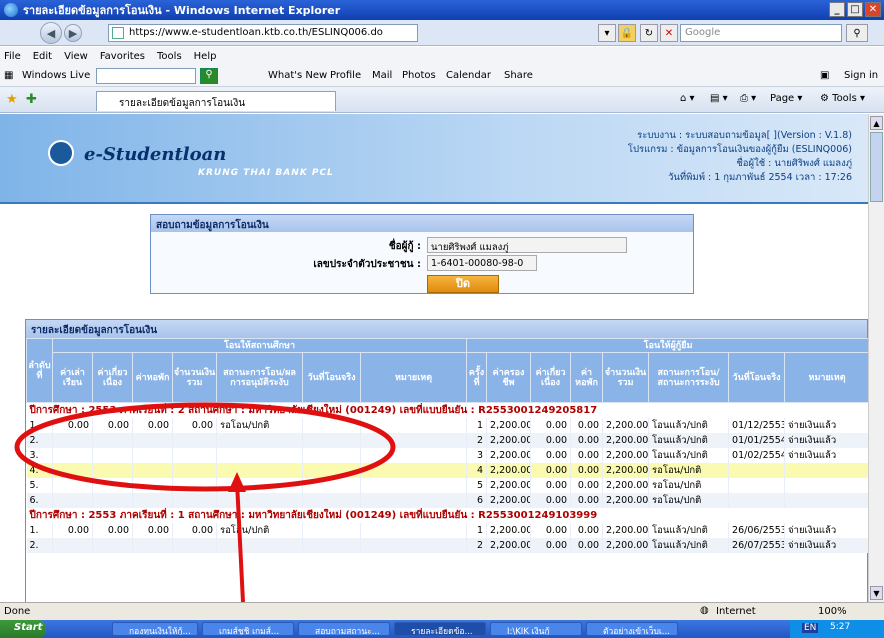 The image size is (884, 638). What do you see at coordinates (17, 611) in the screenshot?
I see `status-text: Done` at bounding box center [17, 611].